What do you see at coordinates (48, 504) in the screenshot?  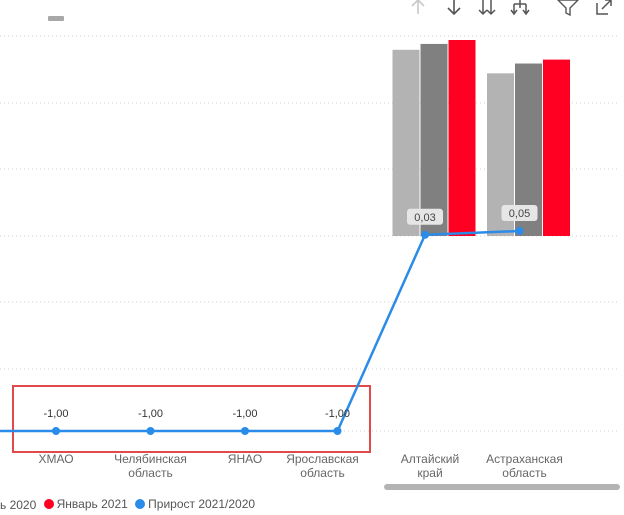 I see `legend-dot-red` at bounding box center [48, 504].